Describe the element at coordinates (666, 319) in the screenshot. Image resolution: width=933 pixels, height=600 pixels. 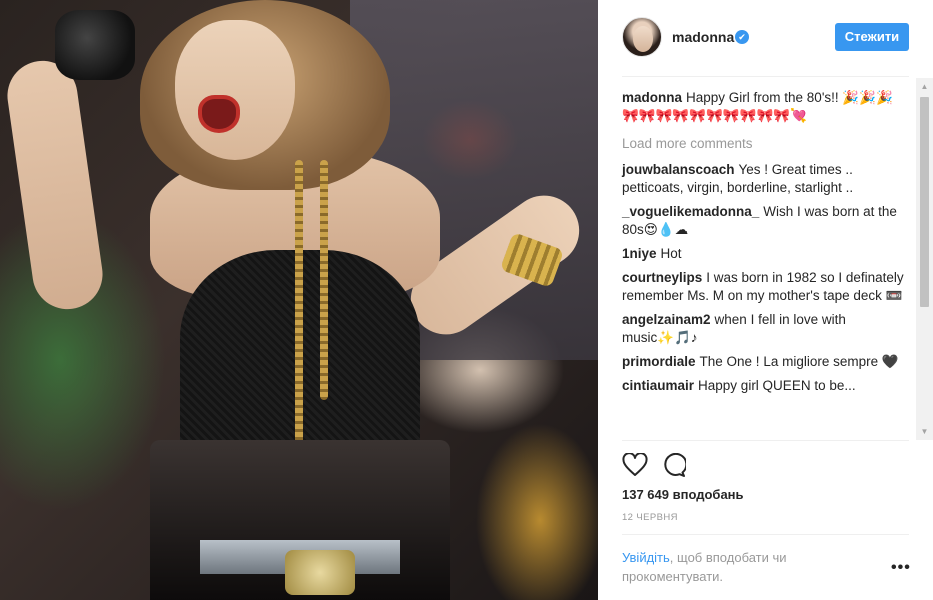
I see `comment-username: angelzainam2` at that location.